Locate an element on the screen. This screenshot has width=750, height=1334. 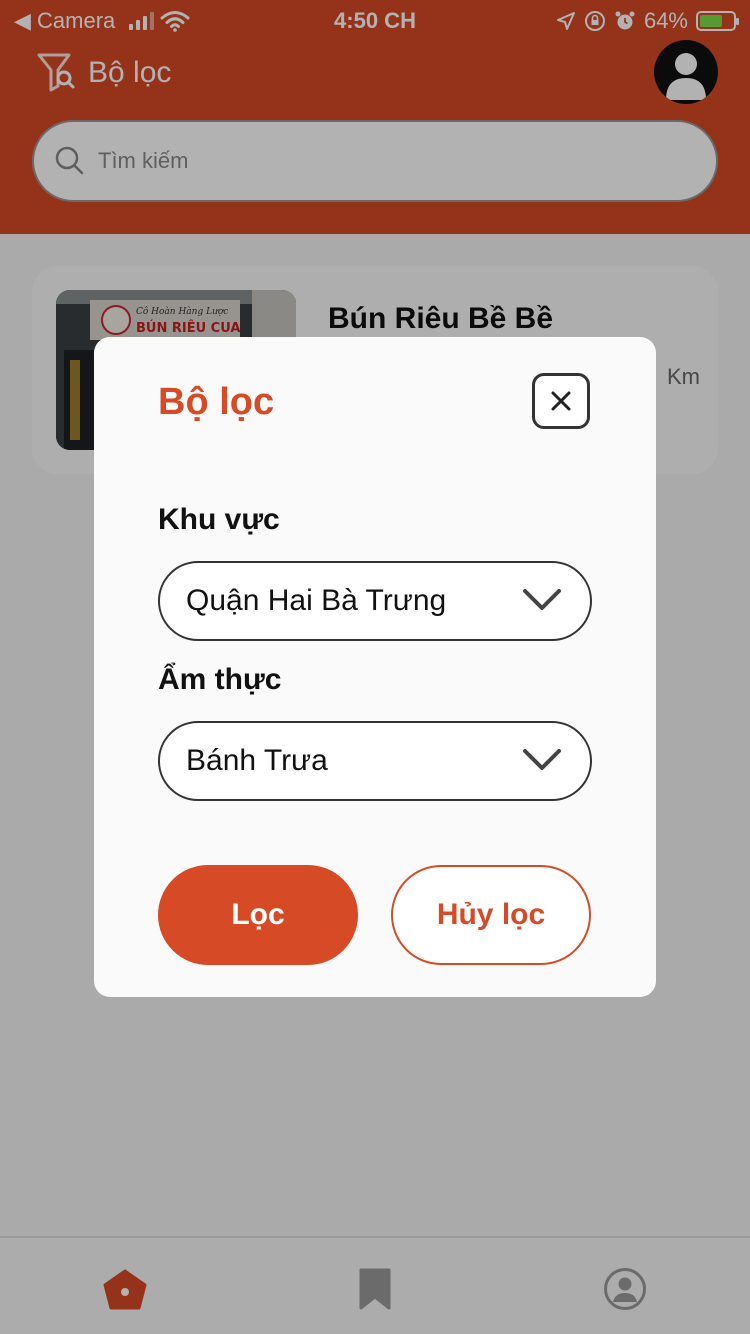
close-icon is located at coordinates (561, 401).